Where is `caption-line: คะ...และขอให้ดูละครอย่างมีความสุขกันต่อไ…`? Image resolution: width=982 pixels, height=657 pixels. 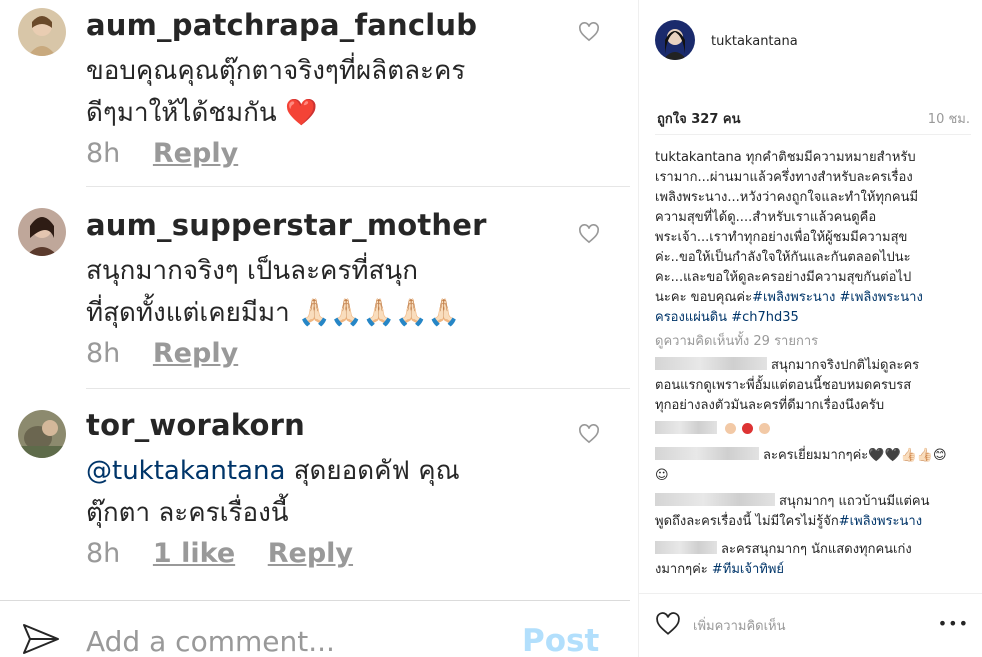
caption-line: คะ...และขอให้ดูละครอย่างมีความสุขกันต่อไ… is located at coordinates (783, 277).